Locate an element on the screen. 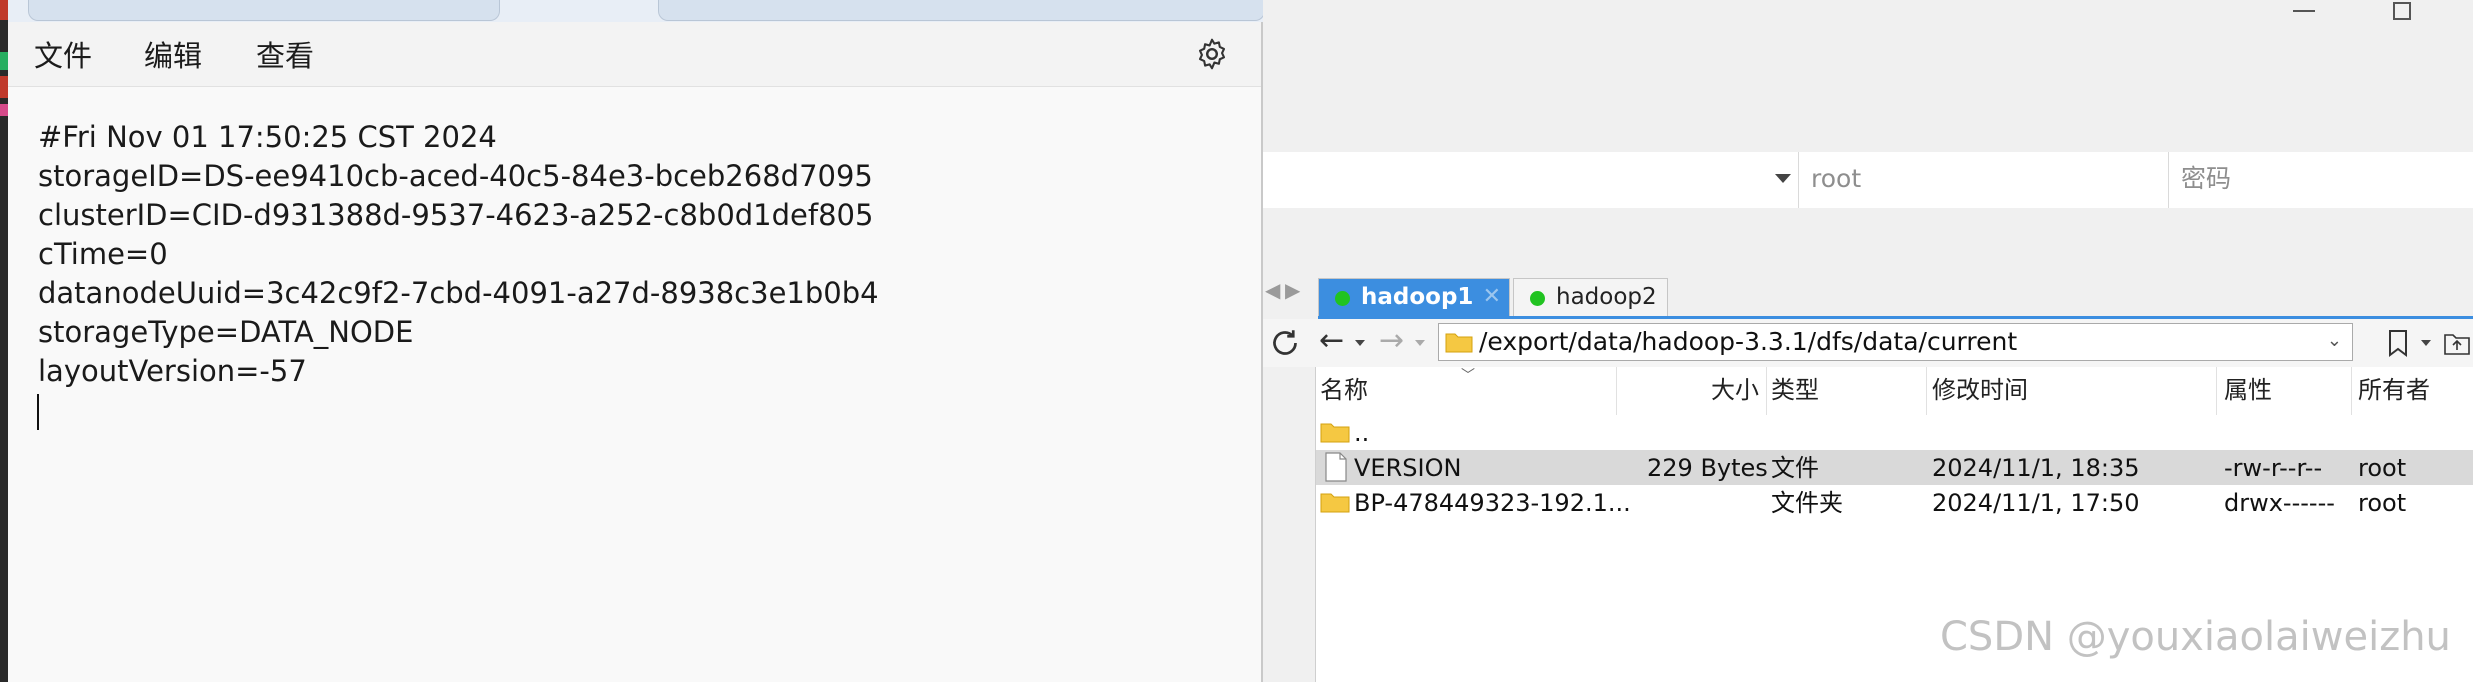  col-type: 类型 is located at coordinates (1795, 390).